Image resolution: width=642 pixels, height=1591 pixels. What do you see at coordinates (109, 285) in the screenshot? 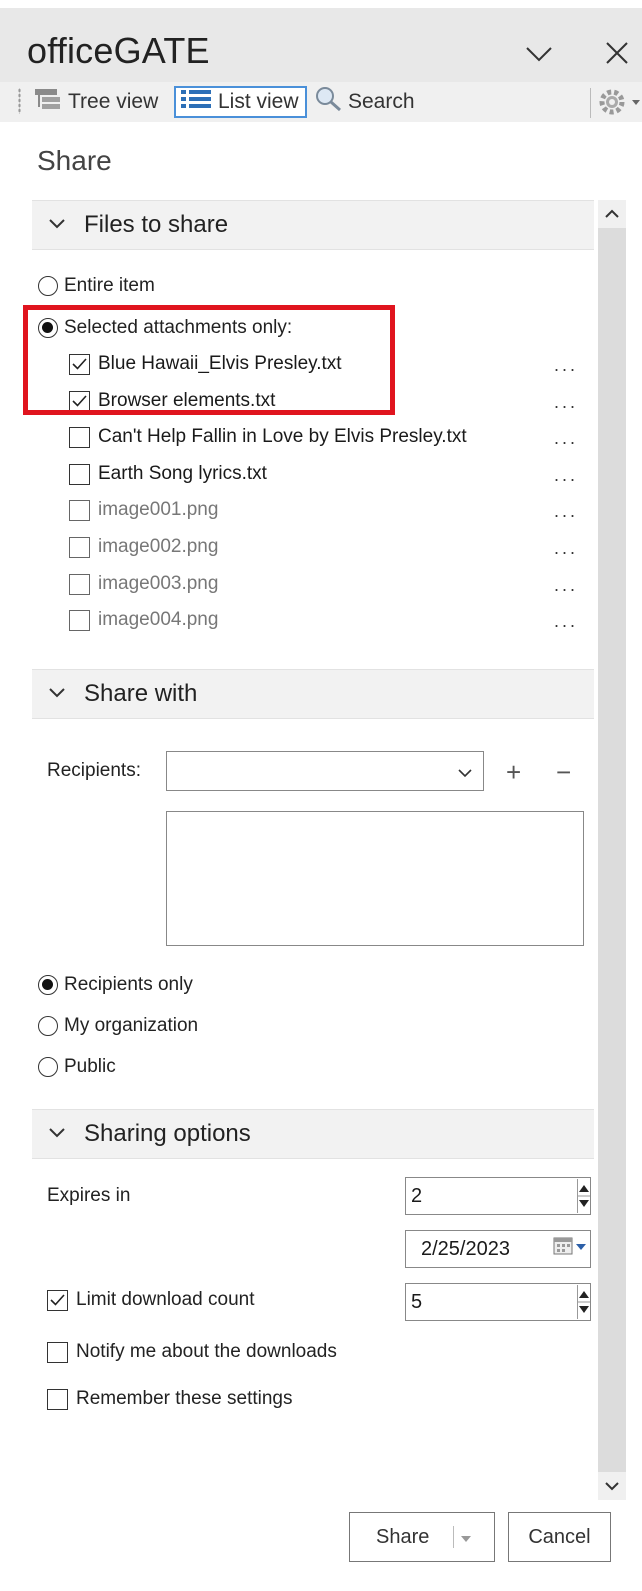
I see `radio-label: Entire item` at bounding box center [109, 285].